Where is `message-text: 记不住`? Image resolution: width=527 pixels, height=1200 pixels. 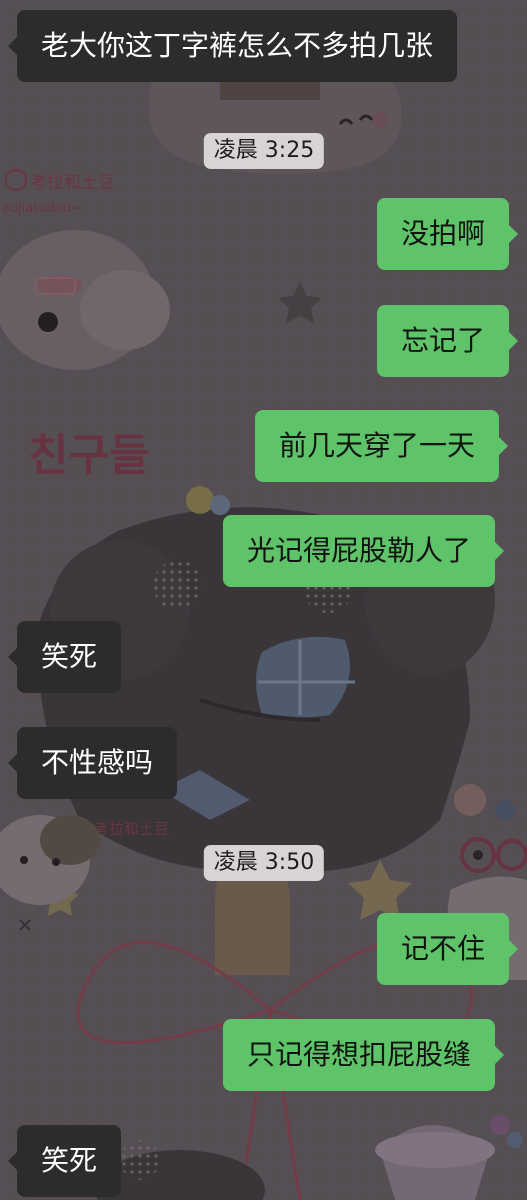
message-text: 记不住 is located at coordinates (443, 948).